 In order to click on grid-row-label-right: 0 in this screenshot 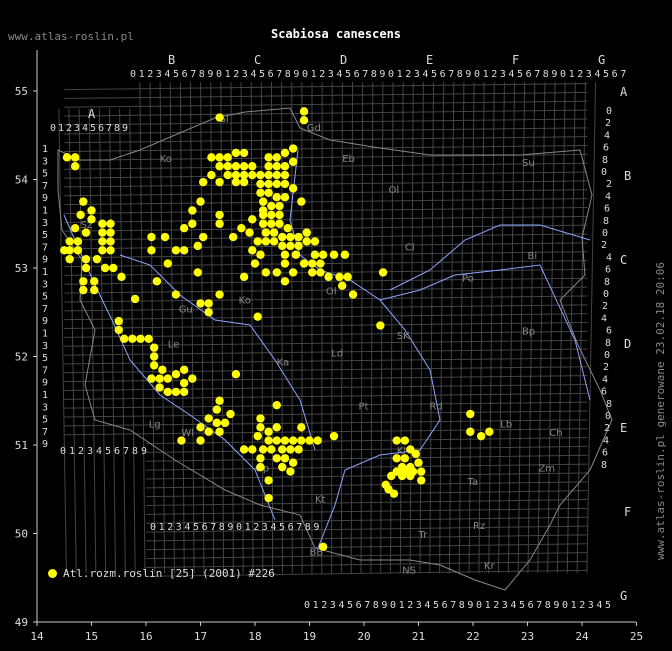, I will do `click(604, 172)`.